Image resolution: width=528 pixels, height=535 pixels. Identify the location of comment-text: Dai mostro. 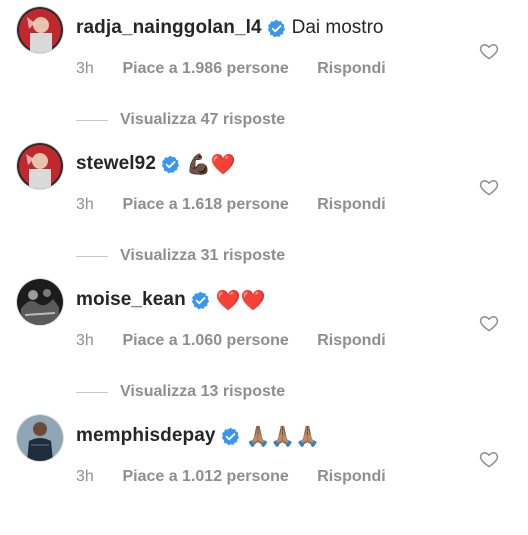
(337, 27).